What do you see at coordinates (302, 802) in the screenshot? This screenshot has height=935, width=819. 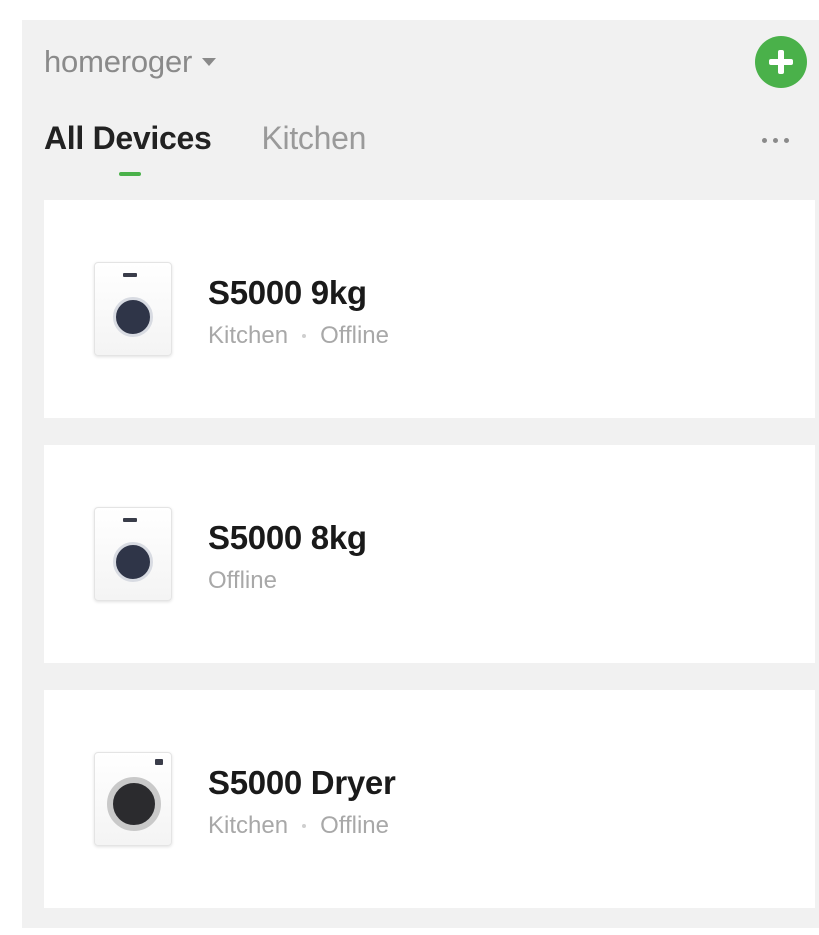 I see `device-info: S5000 Dryer Kitchen Offline` at bounding box center [302, 802].